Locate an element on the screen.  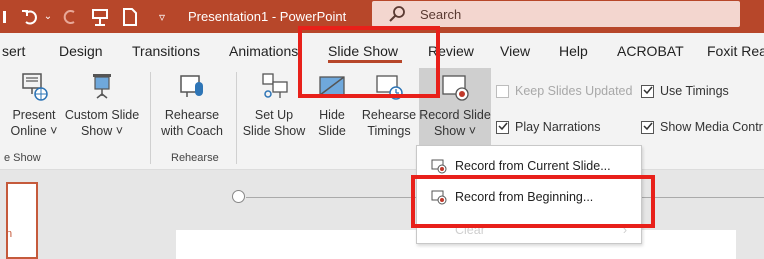
tab-acrobat: ACROBAT is located at coordinates (650, 50).